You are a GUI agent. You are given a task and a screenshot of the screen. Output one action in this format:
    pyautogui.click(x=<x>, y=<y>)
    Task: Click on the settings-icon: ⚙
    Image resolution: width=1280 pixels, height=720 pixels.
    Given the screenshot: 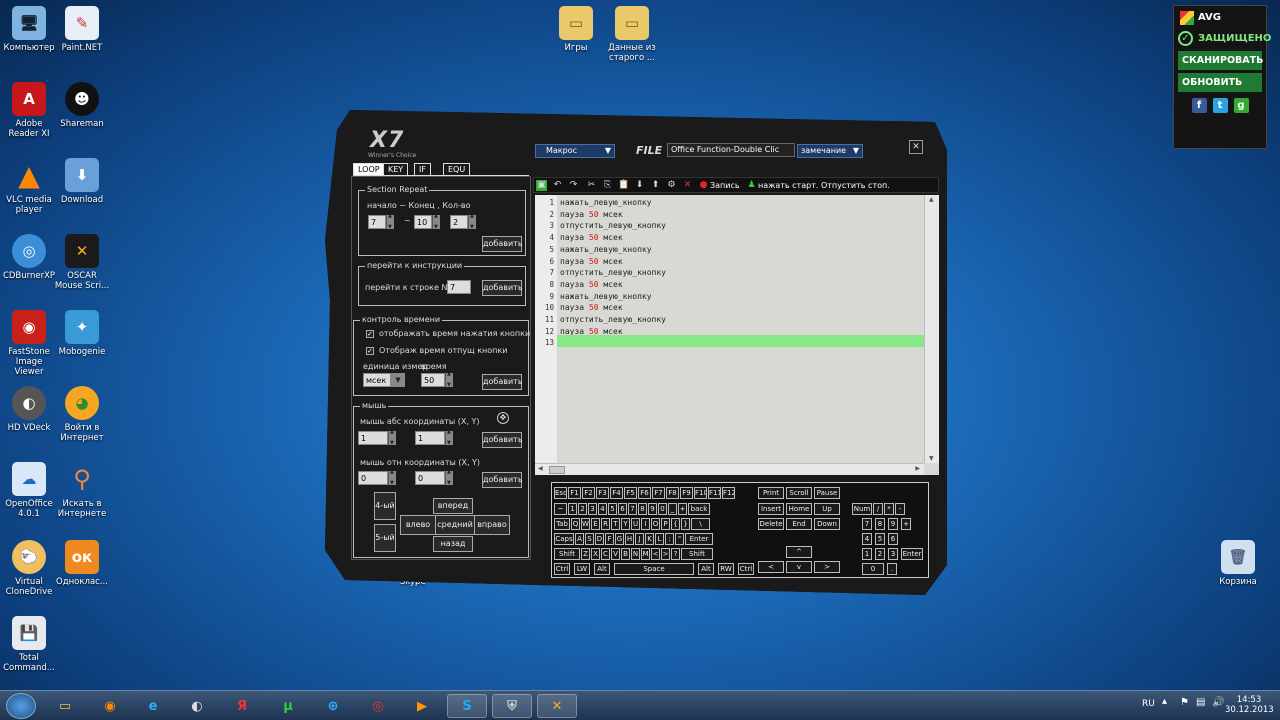 What is the action you would take?
    pyautogui.click(x=671, y=185)
    